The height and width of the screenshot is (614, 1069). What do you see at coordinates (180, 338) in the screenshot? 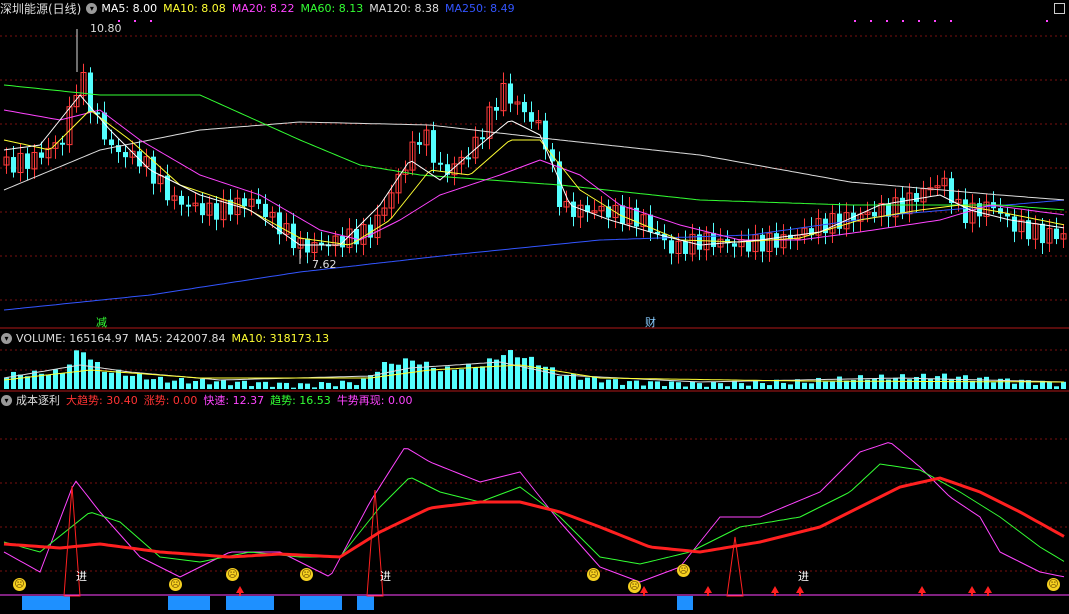
I see `volume-ma5-label: MA5: 242007.84` at bounding box center [180, 338].